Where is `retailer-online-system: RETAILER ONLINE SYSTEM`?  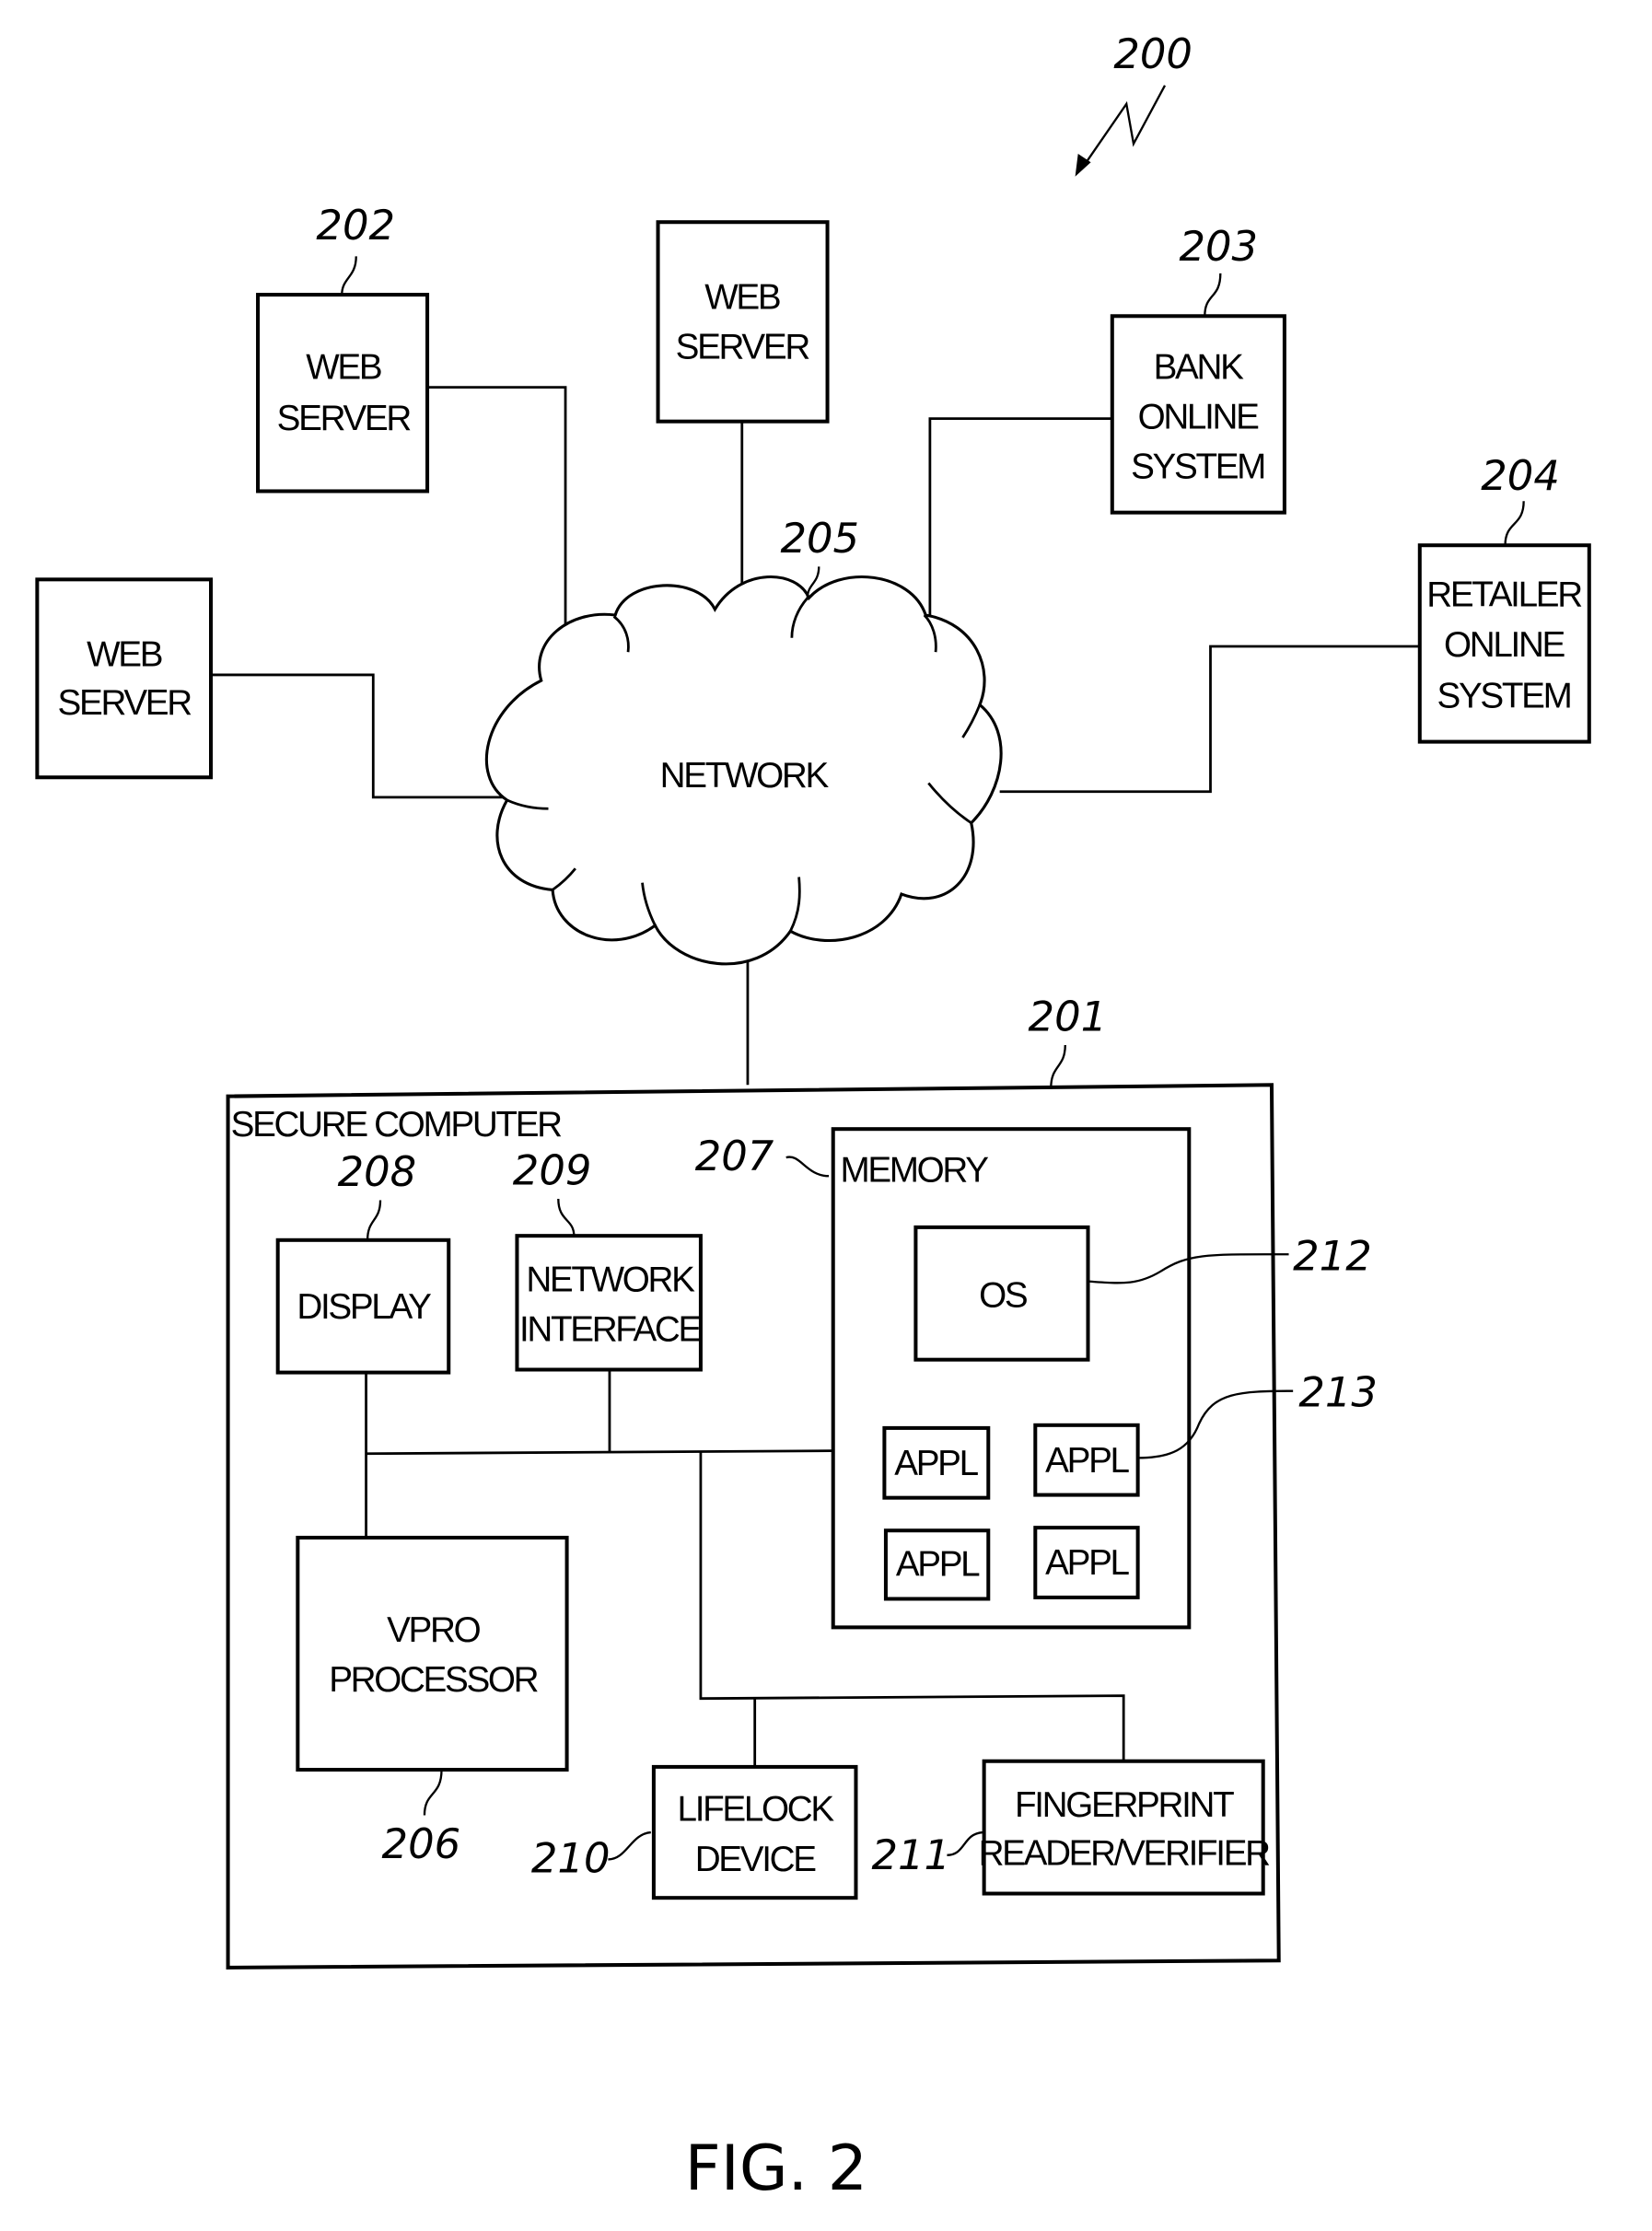 retailer-online-system: RETAILER ONLINE SYSTEM is located at coordinates (1504, 643).